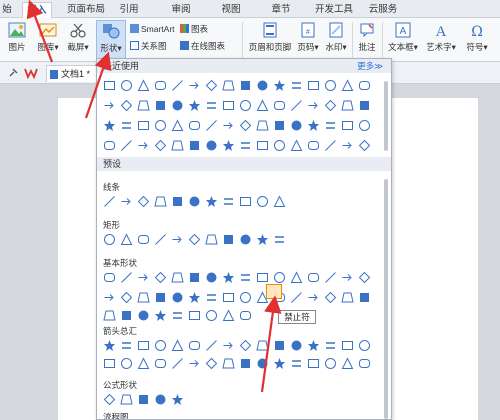 The height and width of the screenshot is (420, 500). Describe the element at coordinates (129, 10) in the screenshot. I see `tab-reference: 引用` at that location.